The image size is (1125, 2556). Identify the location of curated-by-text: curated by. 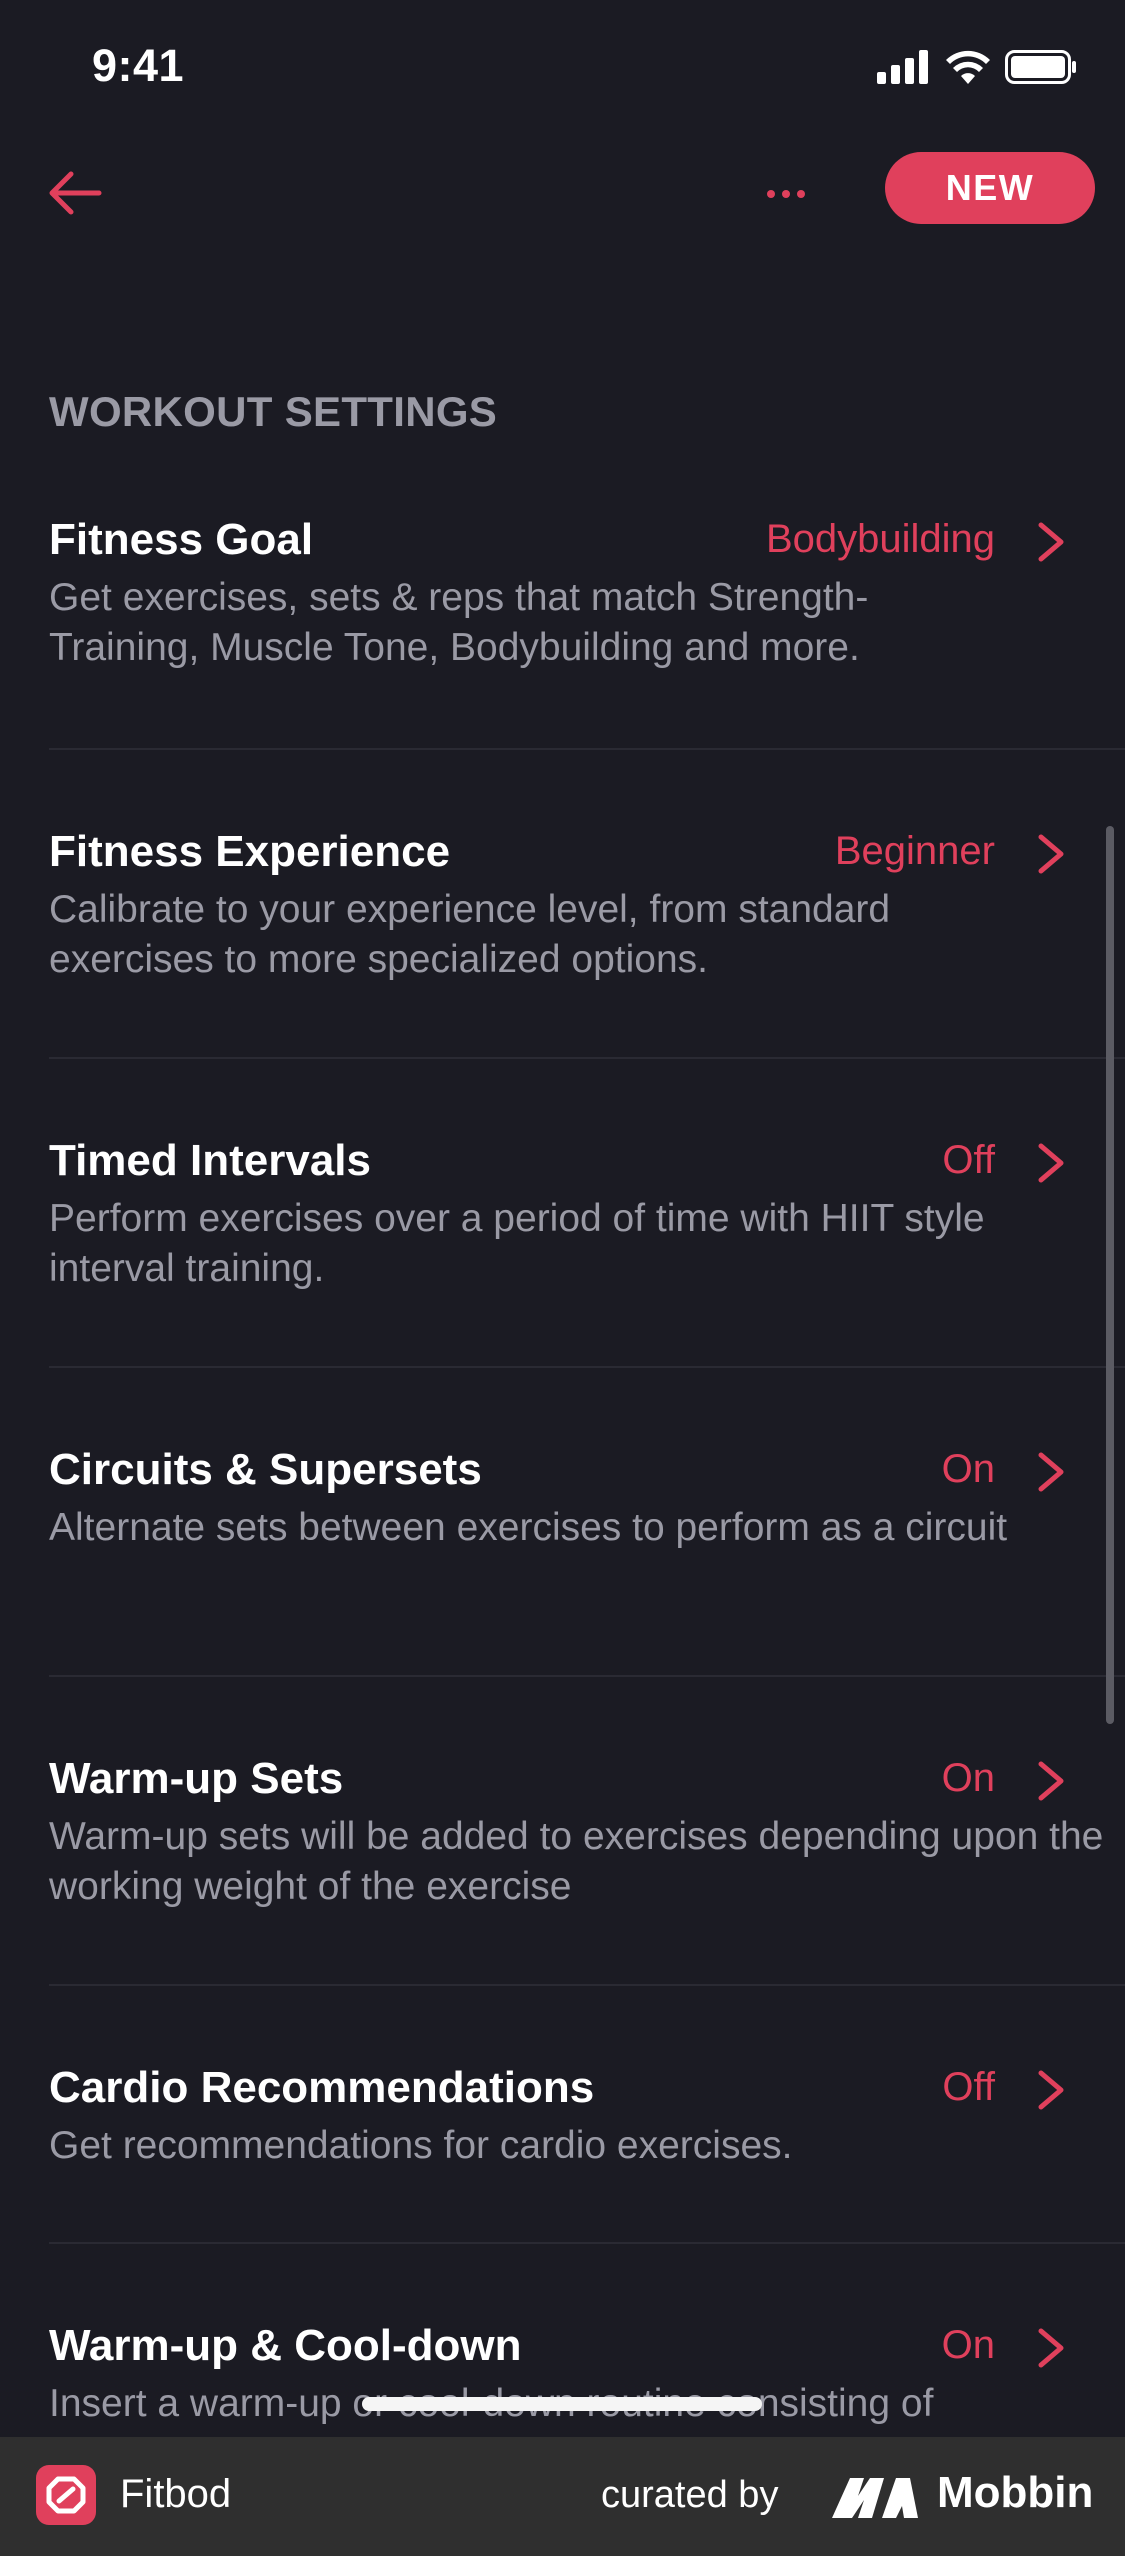
(690, 2495).